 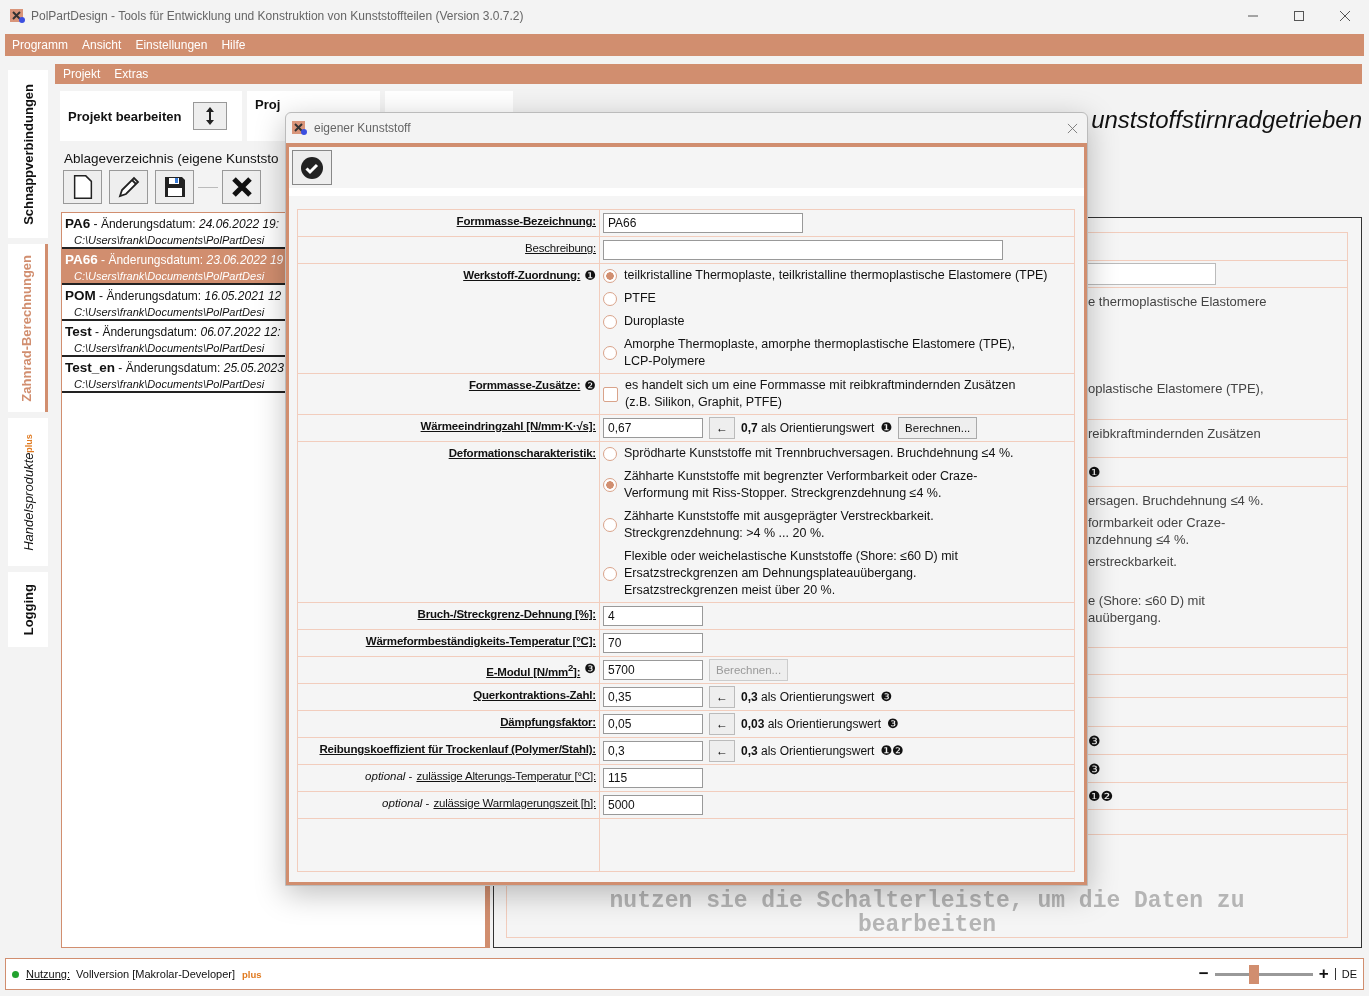 I want to click on item-title: PA66 - Änderungsdatum: 23.06.2022 19, so click(x=175, y=259).